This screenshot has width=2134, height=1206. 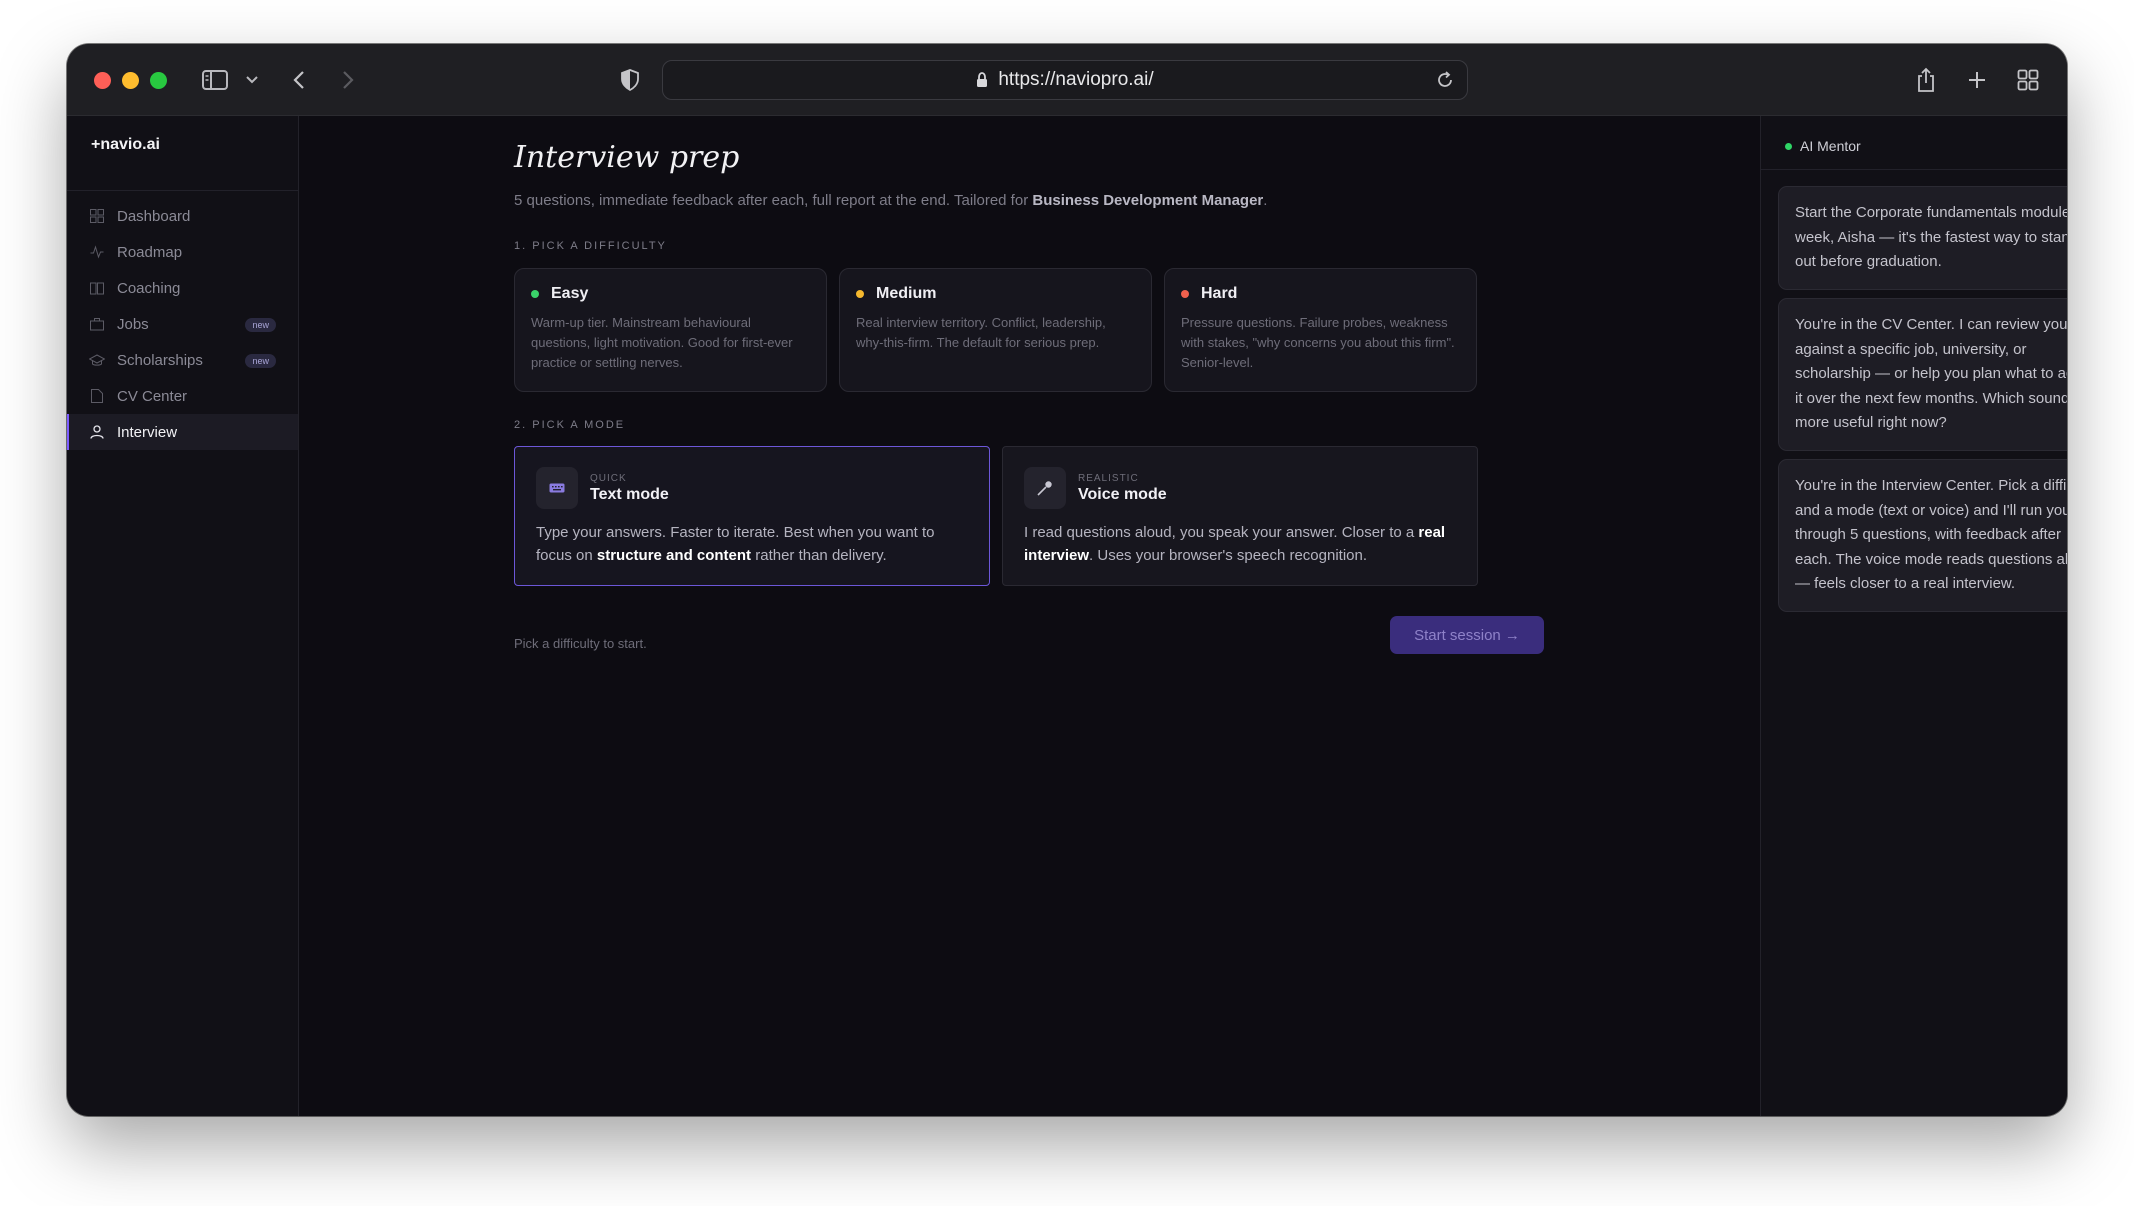 What do you see at coordinates (1445, 80) in the screenshot?
I see `reload-icon` at bounding box center [1445, 80].